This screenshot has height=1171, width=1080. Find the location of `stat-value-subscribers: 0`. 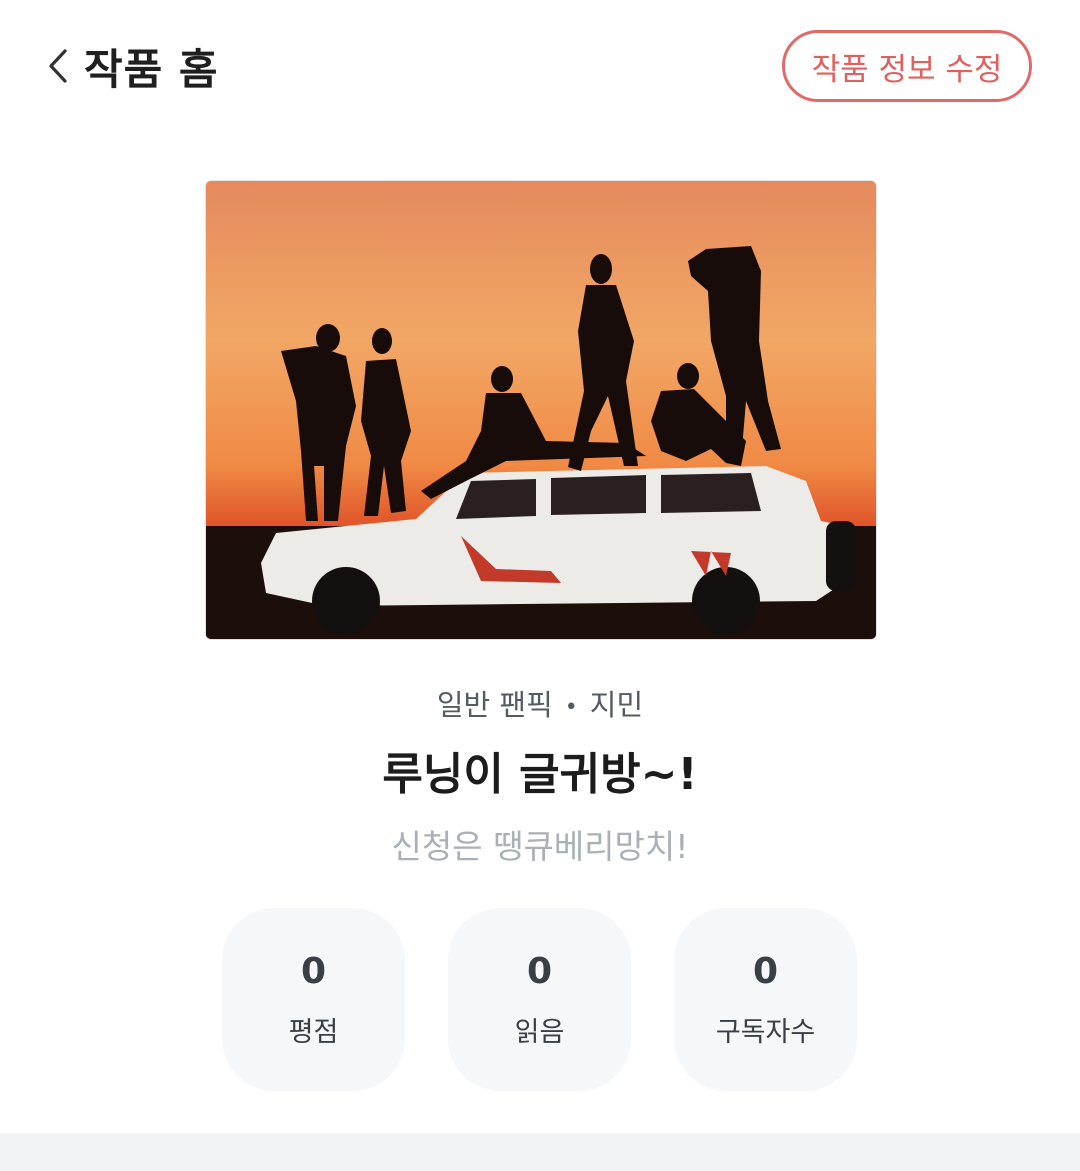

stat-value-subscribers: 0 is located at coordinates (765, 971).